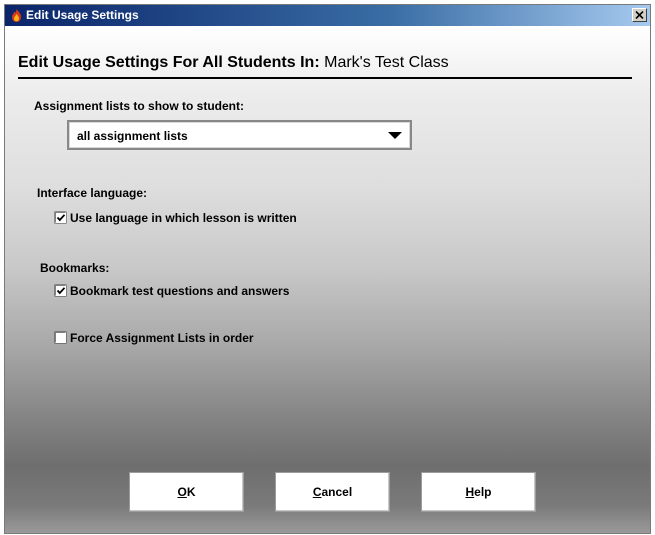  Describe the element at coordinates (183, 218) in the screenshot. I see `use-lesson-language-label: Use language in which lesson is written` at that location.